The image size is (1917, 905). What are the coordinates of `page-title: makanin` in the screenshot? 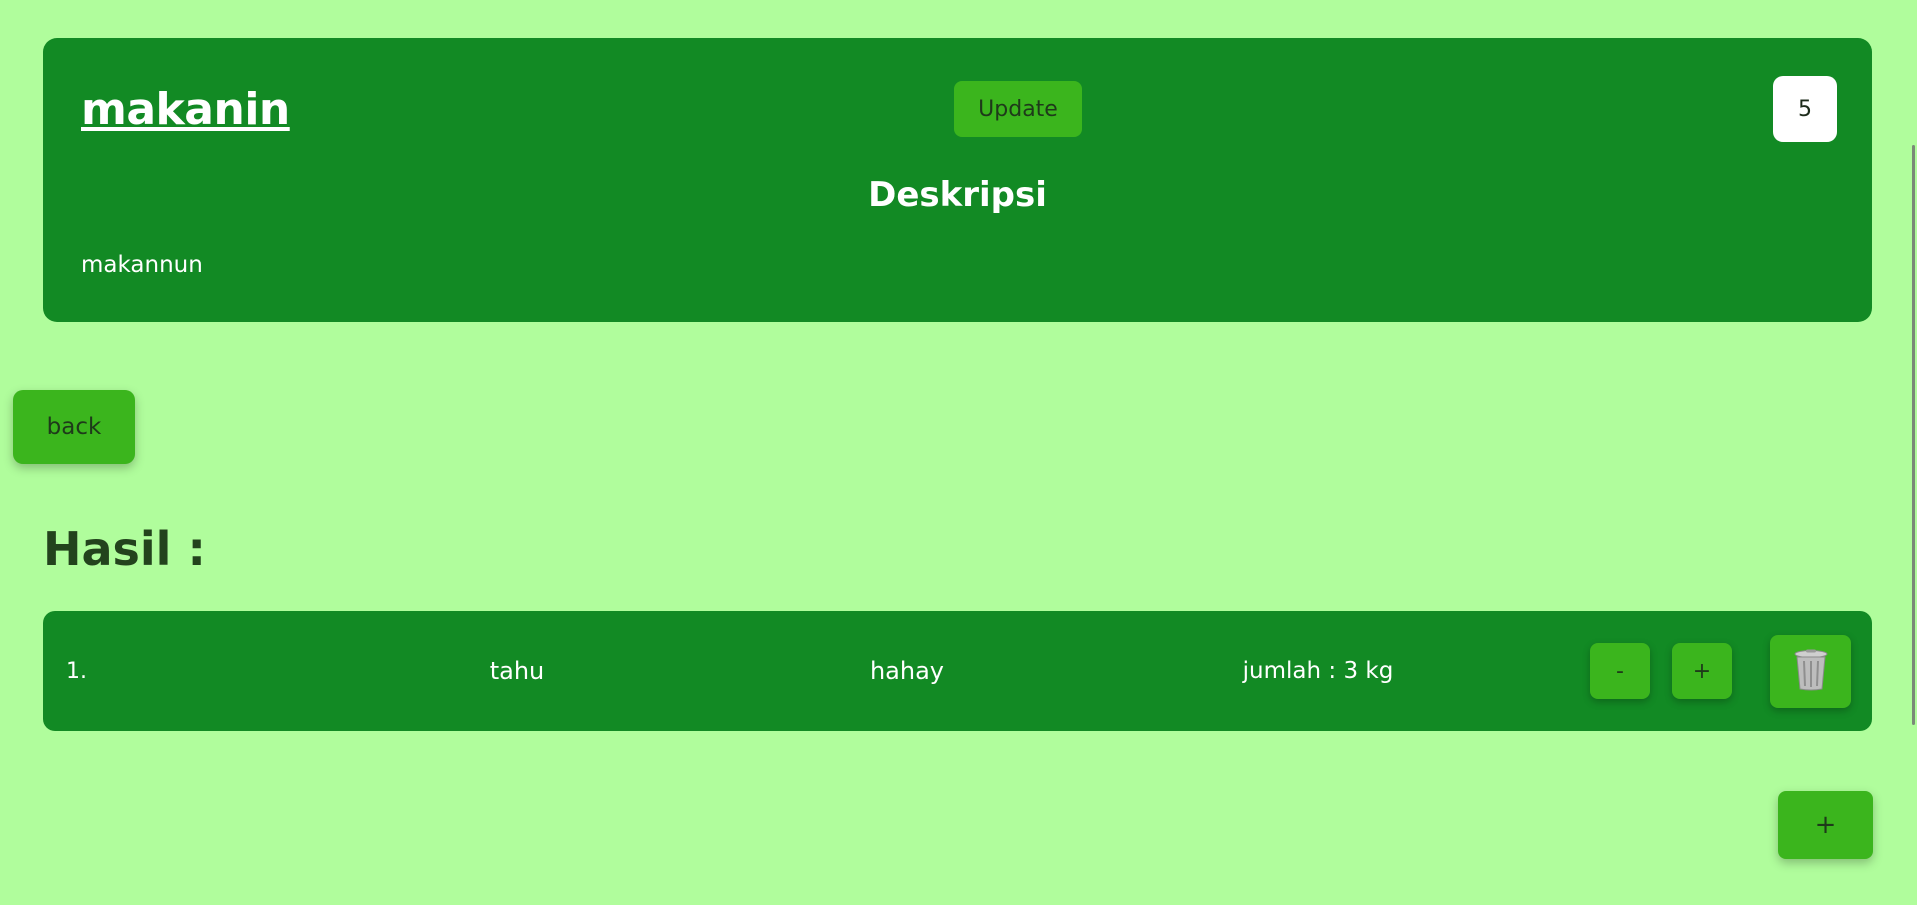 It's located at (185, 109).